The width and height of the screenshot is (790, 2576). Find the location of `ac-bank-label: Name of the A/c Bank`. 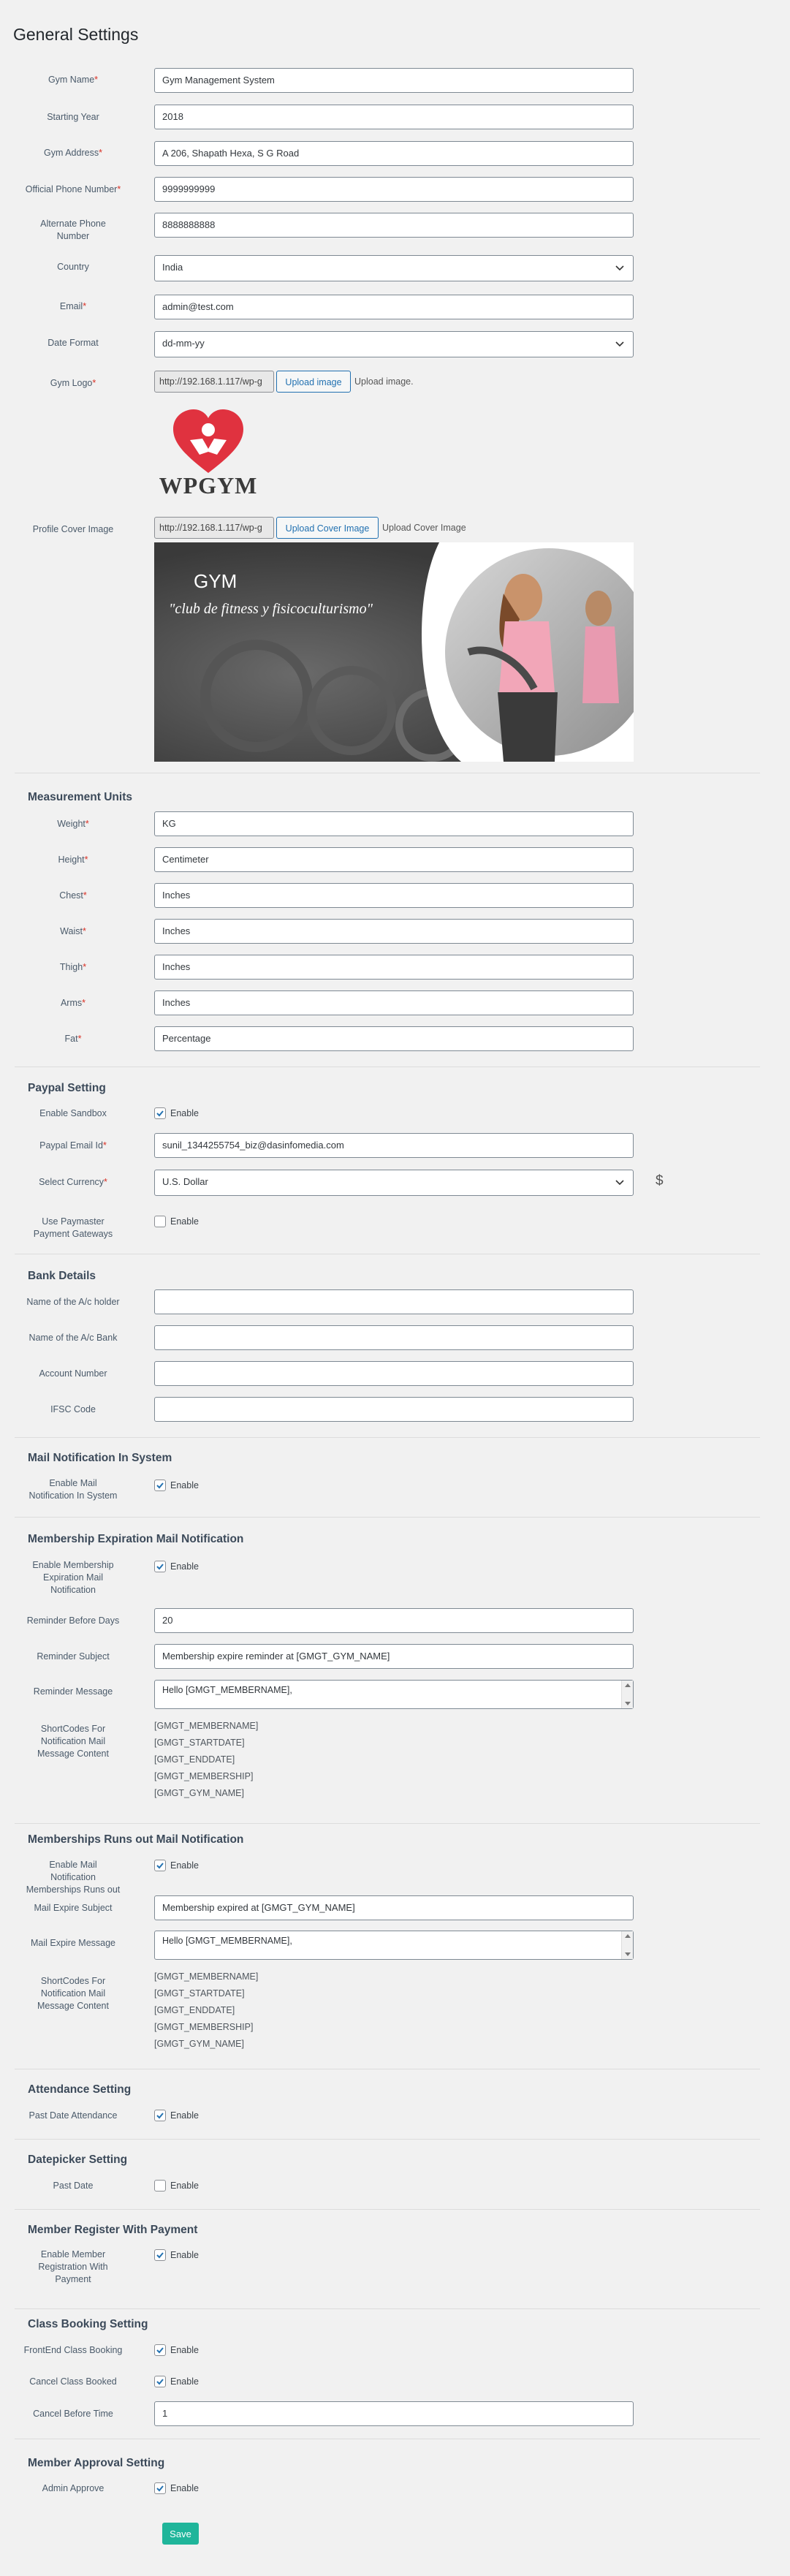

ac-bank-label: Name of the A/c Bank is located at coordinates (73, 1338).